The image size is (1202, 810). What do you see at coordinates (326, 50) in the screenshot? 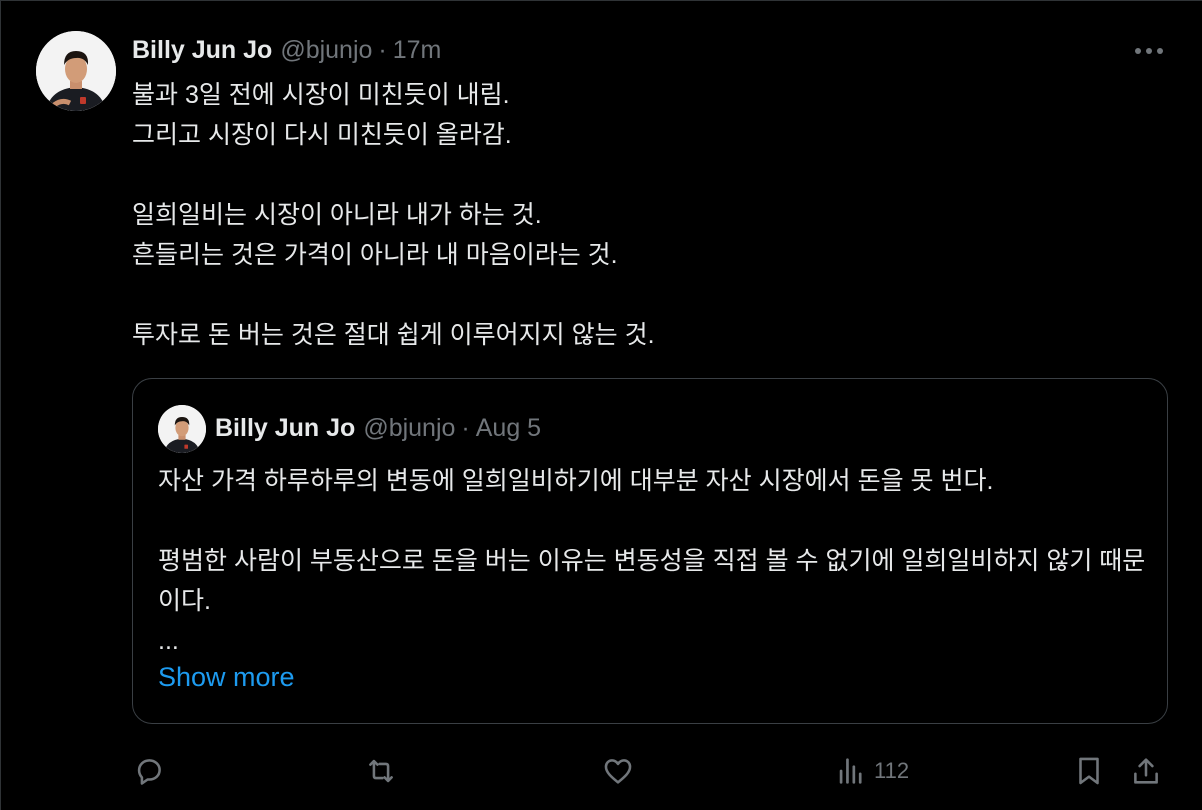
I see `author-handle: @bjunjo` at bounding box center [326, 50].